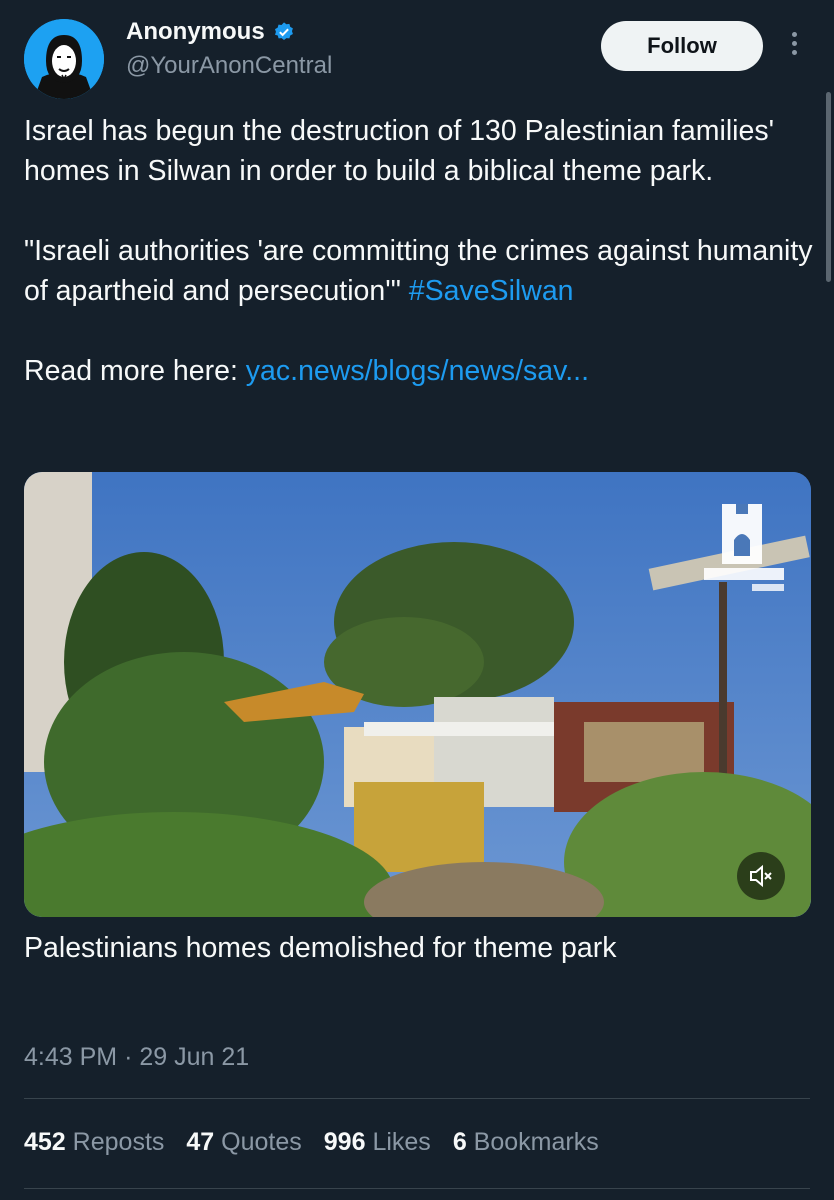  I want to click on reposts-label: Reposts, so click(118, 1142).